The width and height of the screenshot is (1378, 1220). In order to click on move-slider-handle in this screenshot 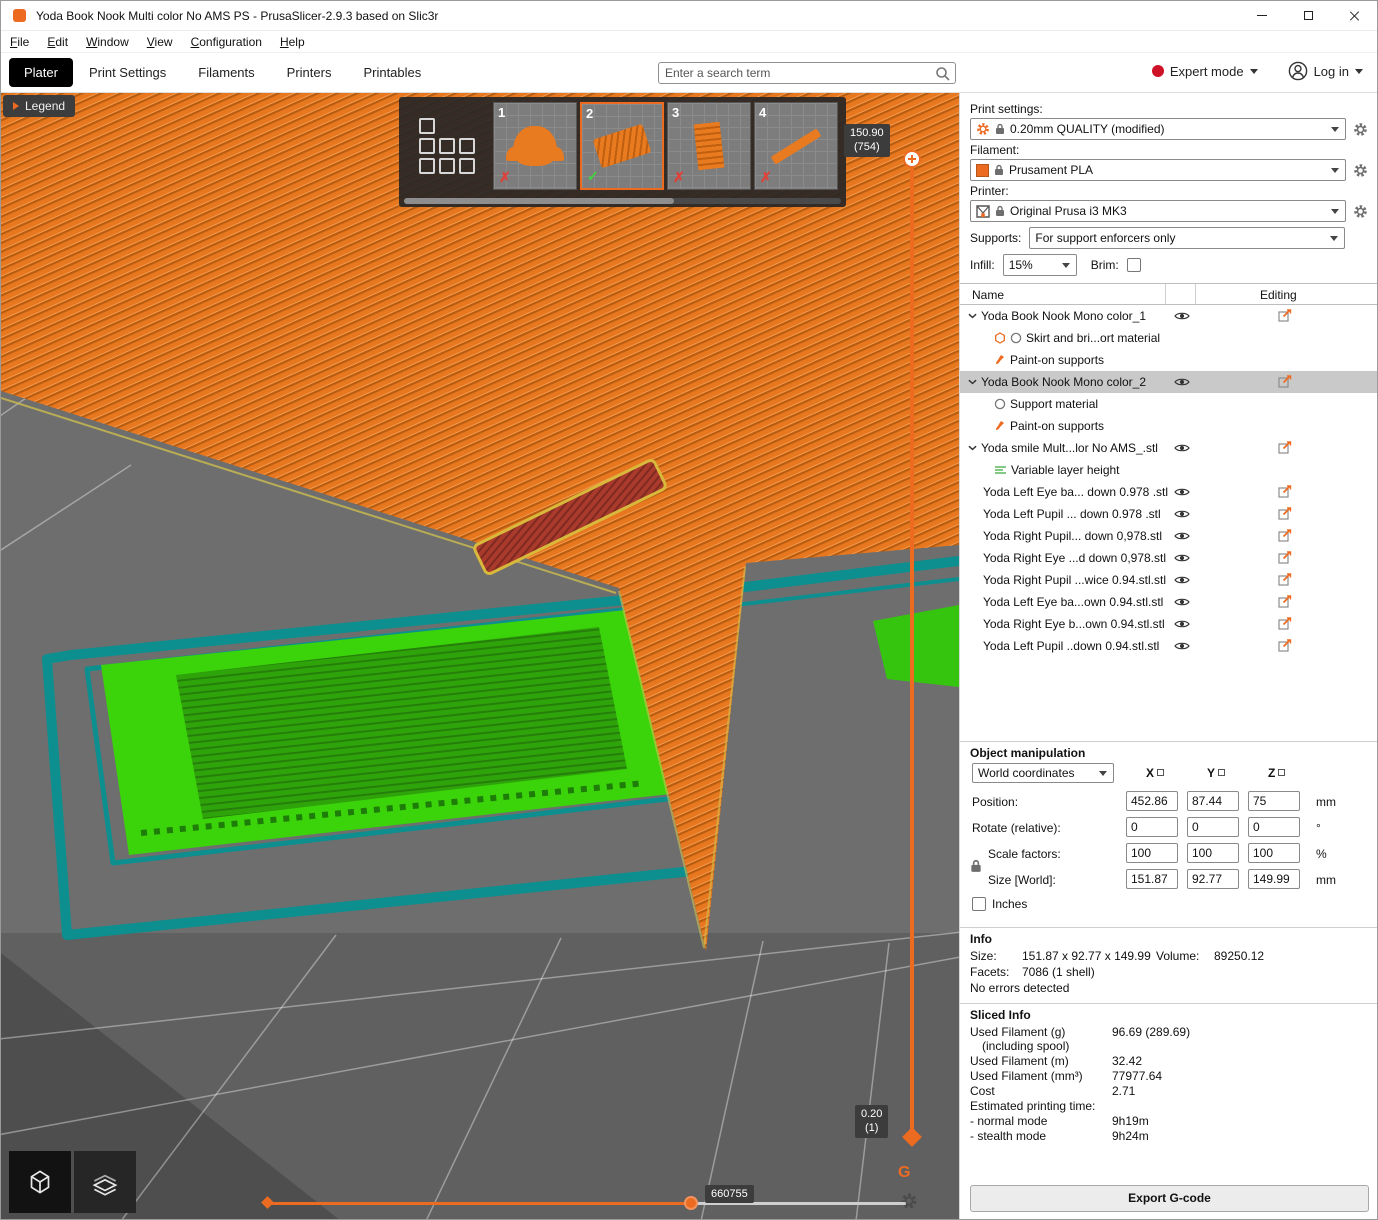, I will do `click(691, 1203)`.